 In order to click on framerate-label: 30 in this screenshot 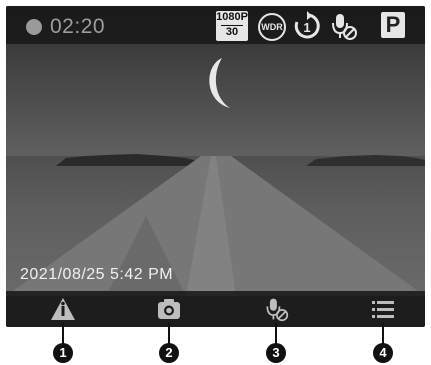, I will do `click(232, 32)`.